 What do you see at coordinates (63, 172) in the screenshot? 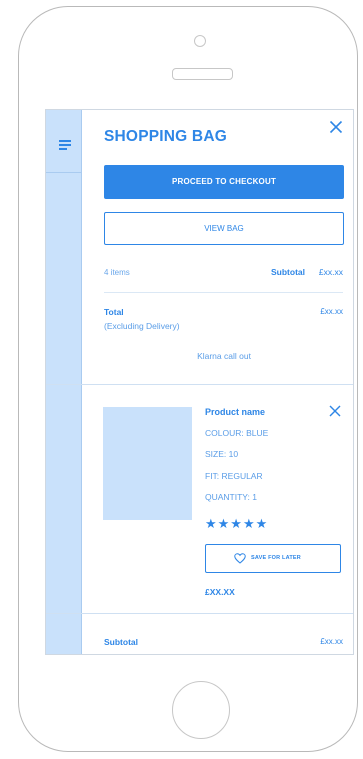
I see `sidebar-divider` at bounding box center [63, 172].